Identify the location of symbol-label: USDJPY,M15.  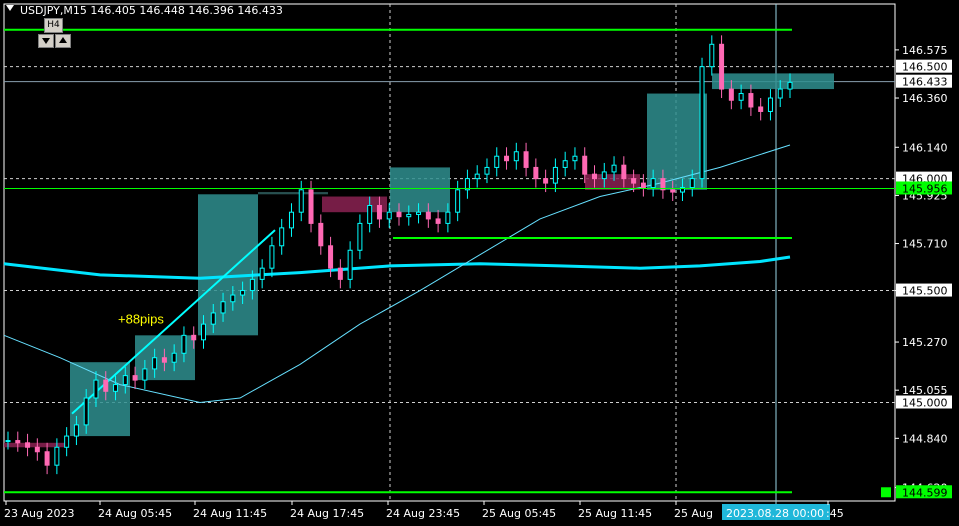
(53, 10).